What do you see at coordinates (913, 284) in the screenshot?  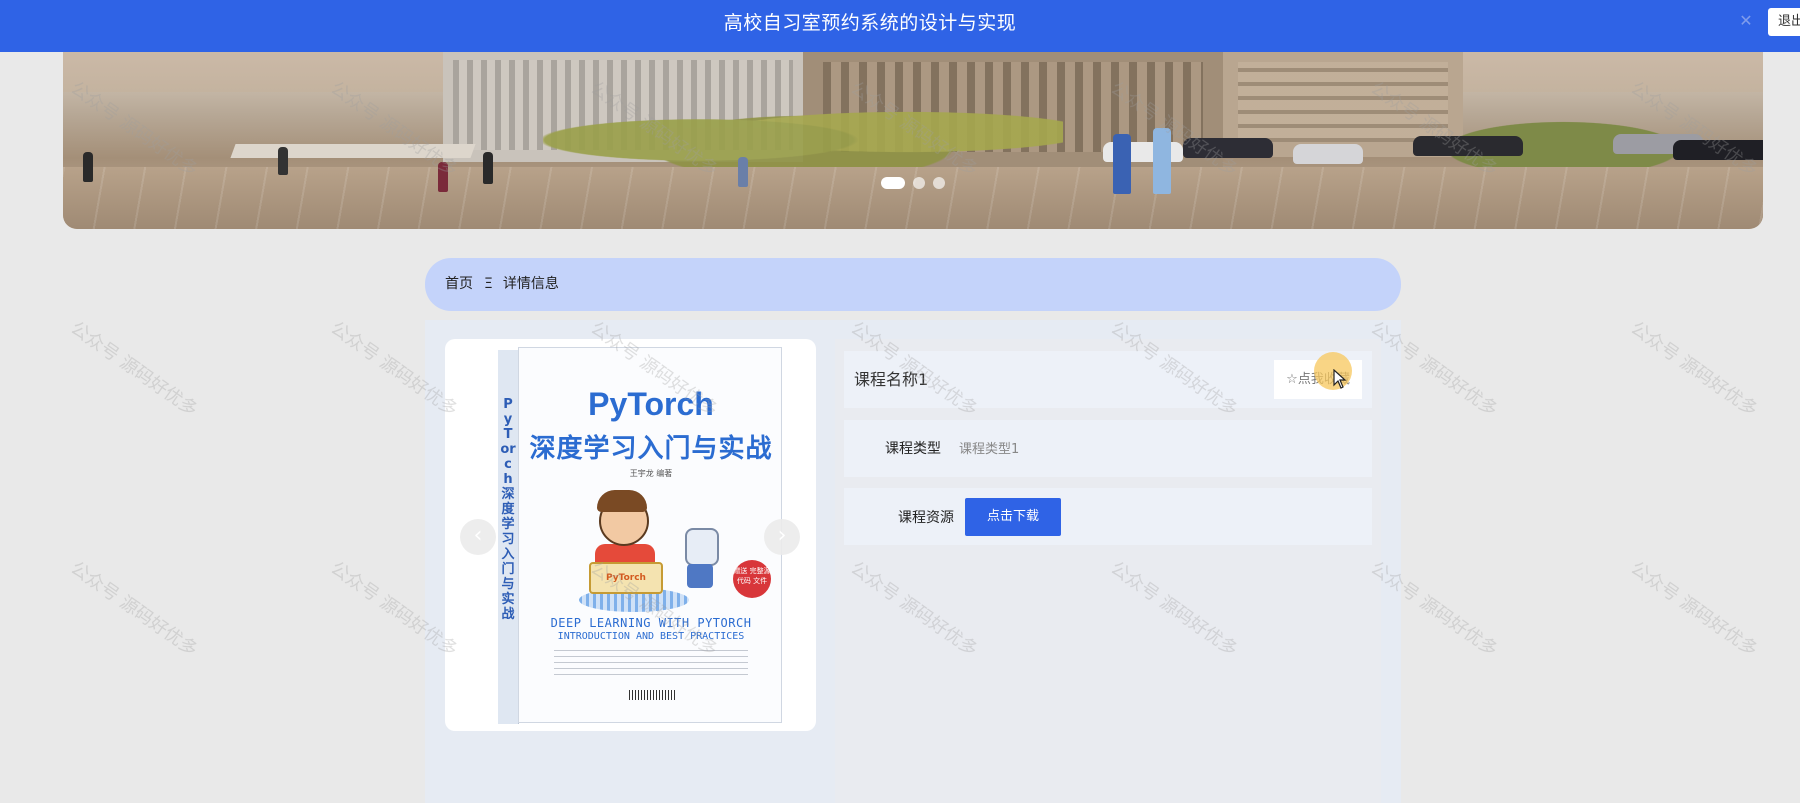 I see `breadcrumb: 首页 Ξ 详情信息` at bounding box center [913, 284].